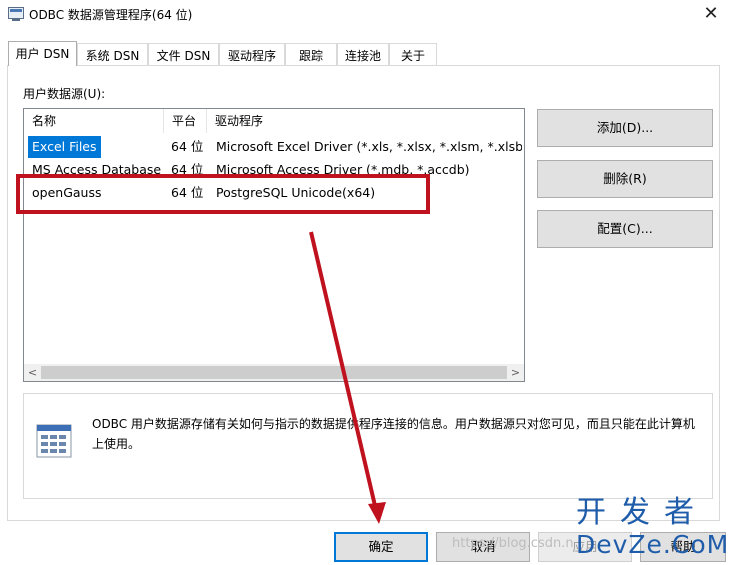  What do you see at coordinates (653, 544) in the screenshot?
I see `brand-en: DevZe.CoM` at bounding box center [653, 544].